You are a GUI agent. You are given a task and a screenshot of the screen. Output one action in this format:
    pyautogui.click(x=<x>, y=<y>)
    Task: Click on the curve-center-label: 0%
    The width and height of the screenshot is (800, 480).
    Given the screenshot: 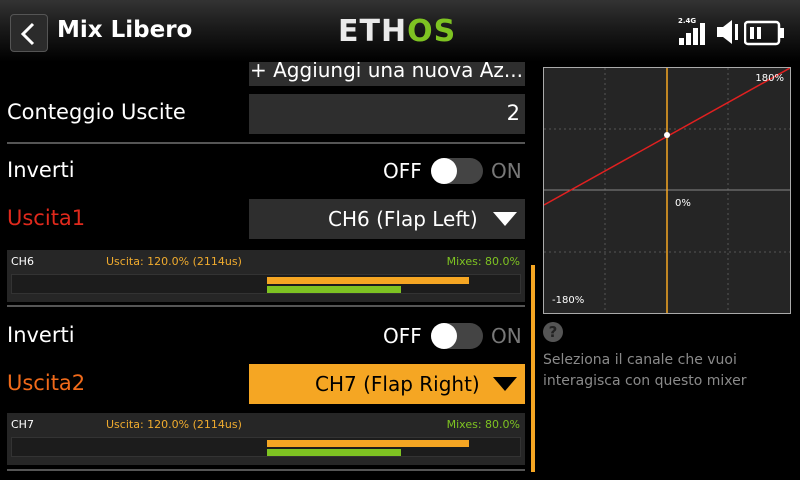 What is the action you would take?
    pyautogui.click(x=683, y=203)
    